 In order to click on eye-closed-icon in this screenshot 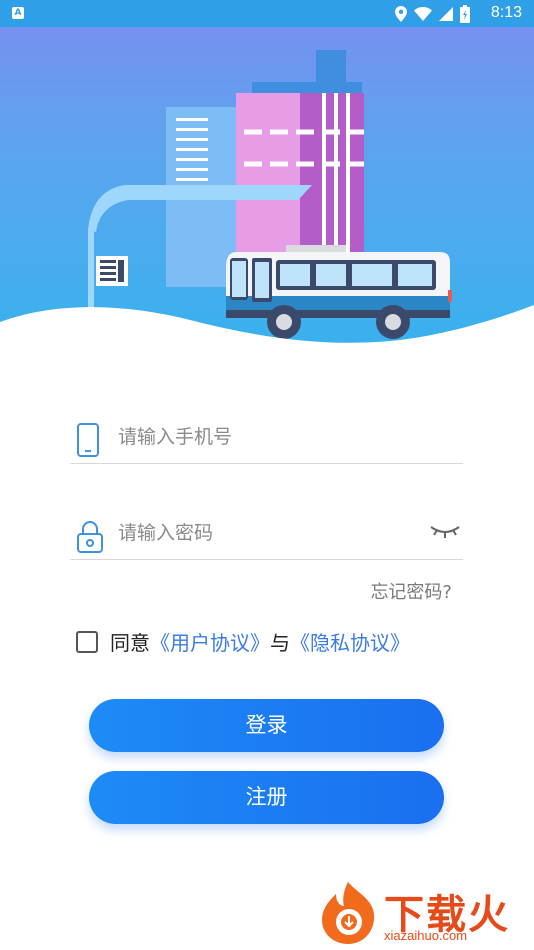, I will do `click(445, 531)`.